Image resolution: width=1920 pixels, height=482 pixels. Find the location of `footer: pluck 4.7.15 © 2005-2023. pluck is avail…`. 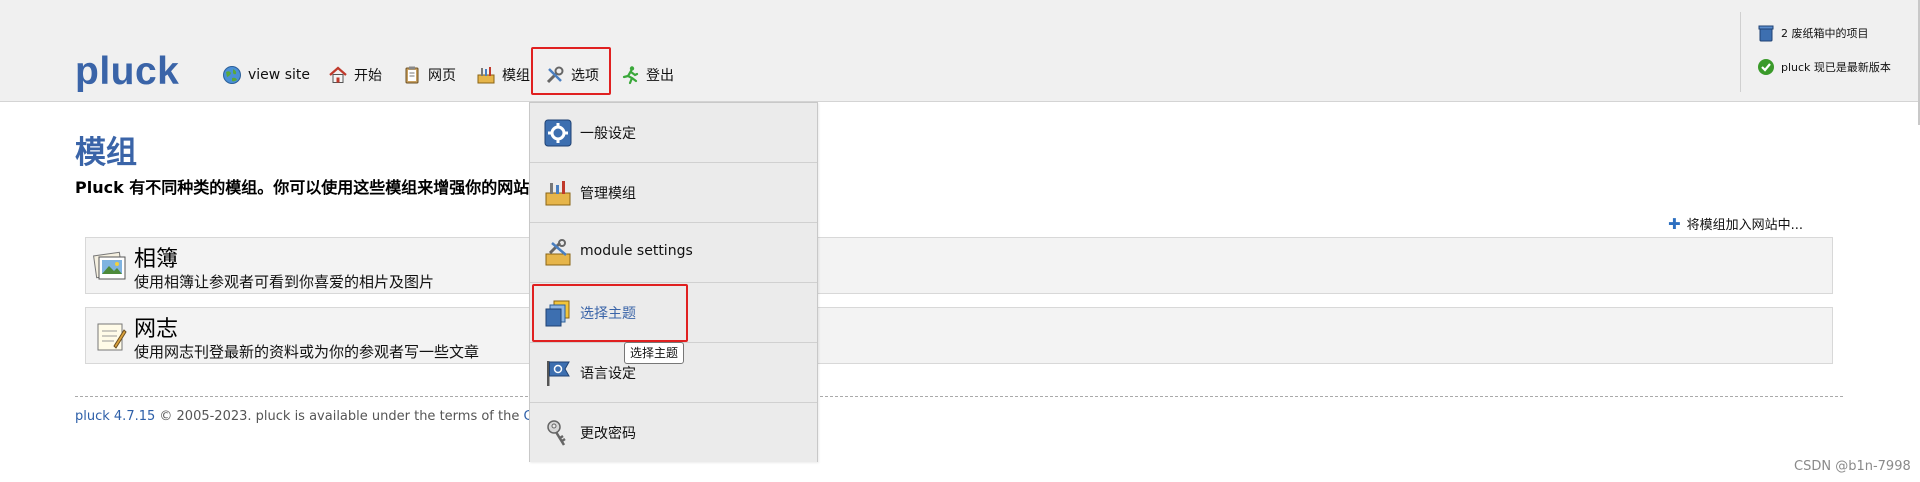

footer: pluck 4.7.15 © 2005-2023. pluck is avail… is located at coordinates (314, 416).